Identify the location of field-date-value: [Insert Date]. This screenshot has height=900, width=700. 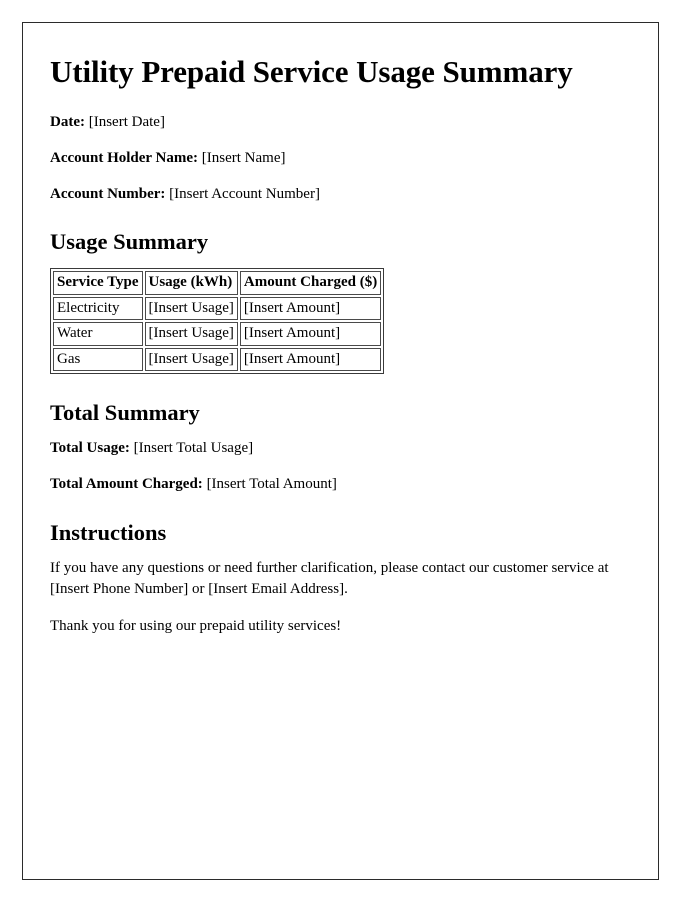
(126, 122).